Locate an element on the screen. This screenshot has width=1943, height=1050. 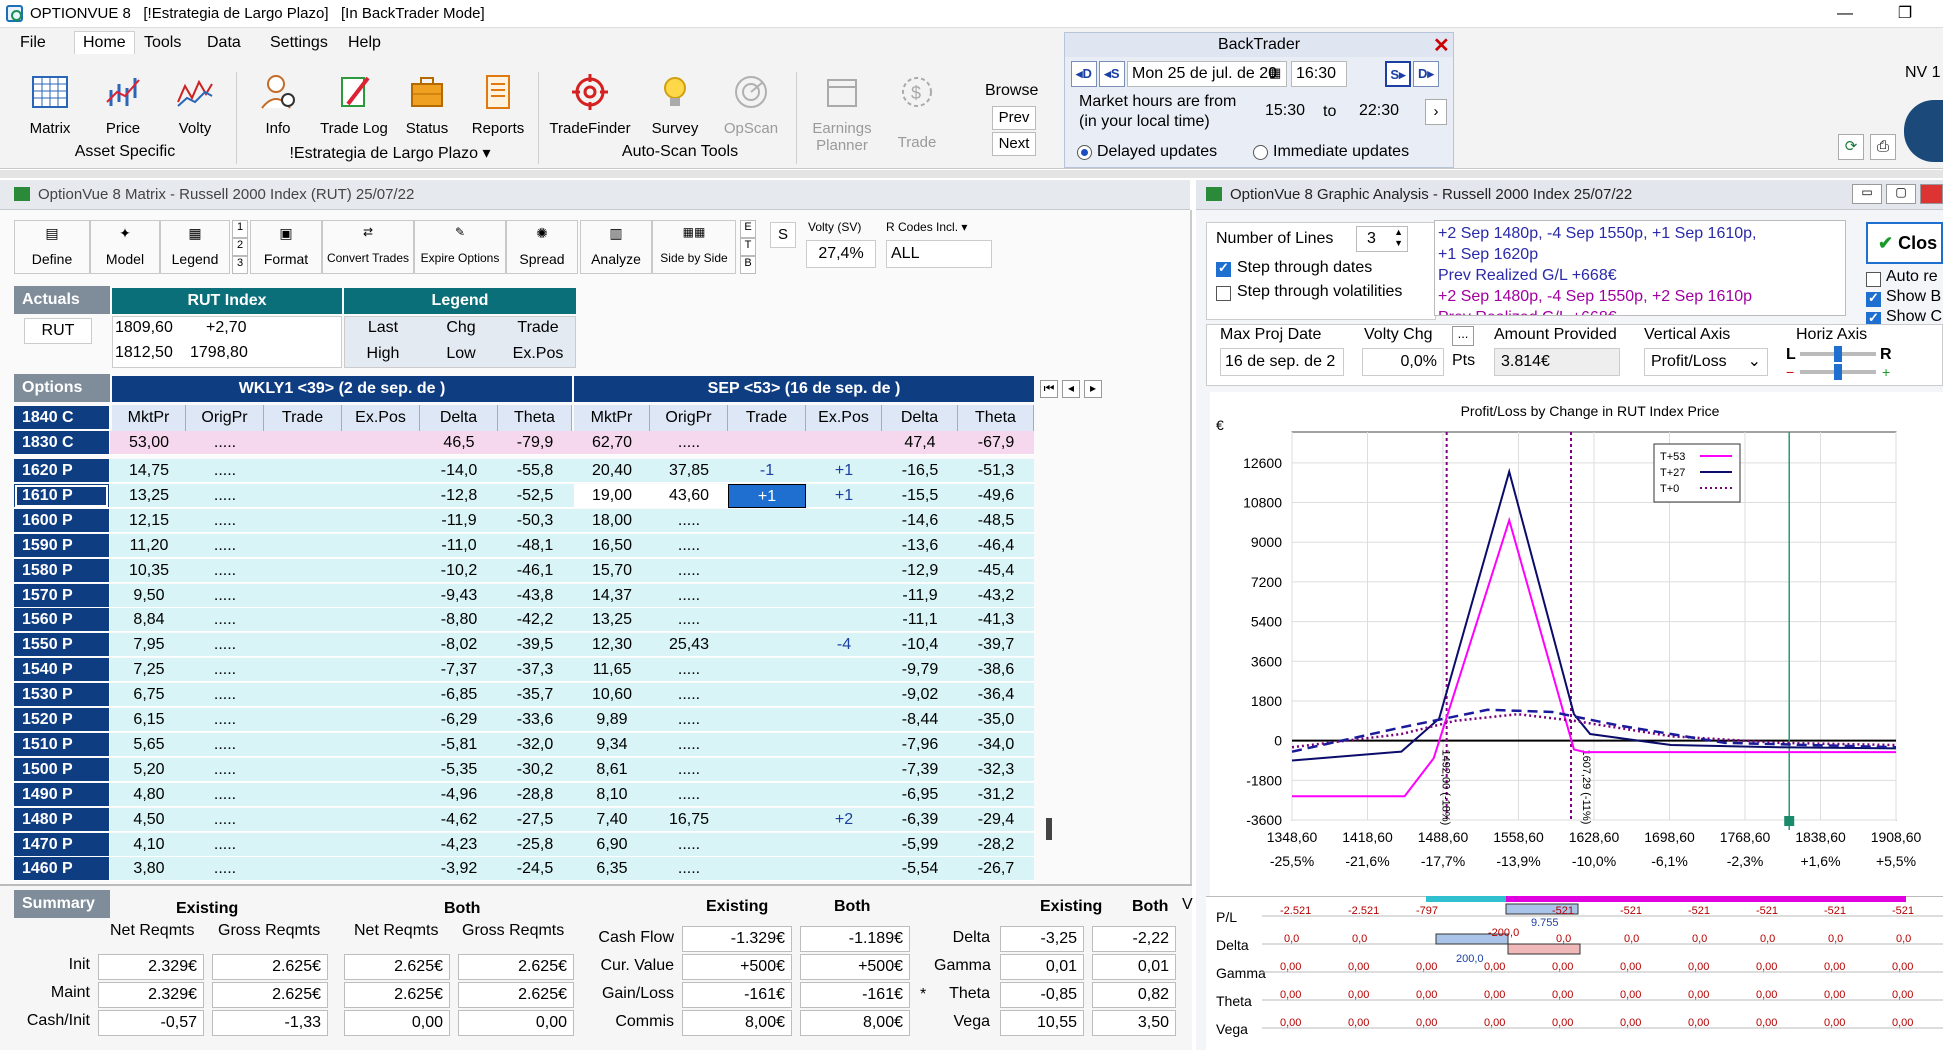
strike-label: 1480 P is located at coordinates (61, 819).